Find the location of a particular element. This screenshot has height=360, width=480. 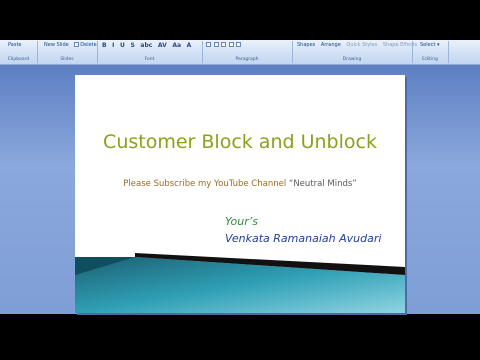

delete-slide-button: Delete is located at coordinates (85, 45).